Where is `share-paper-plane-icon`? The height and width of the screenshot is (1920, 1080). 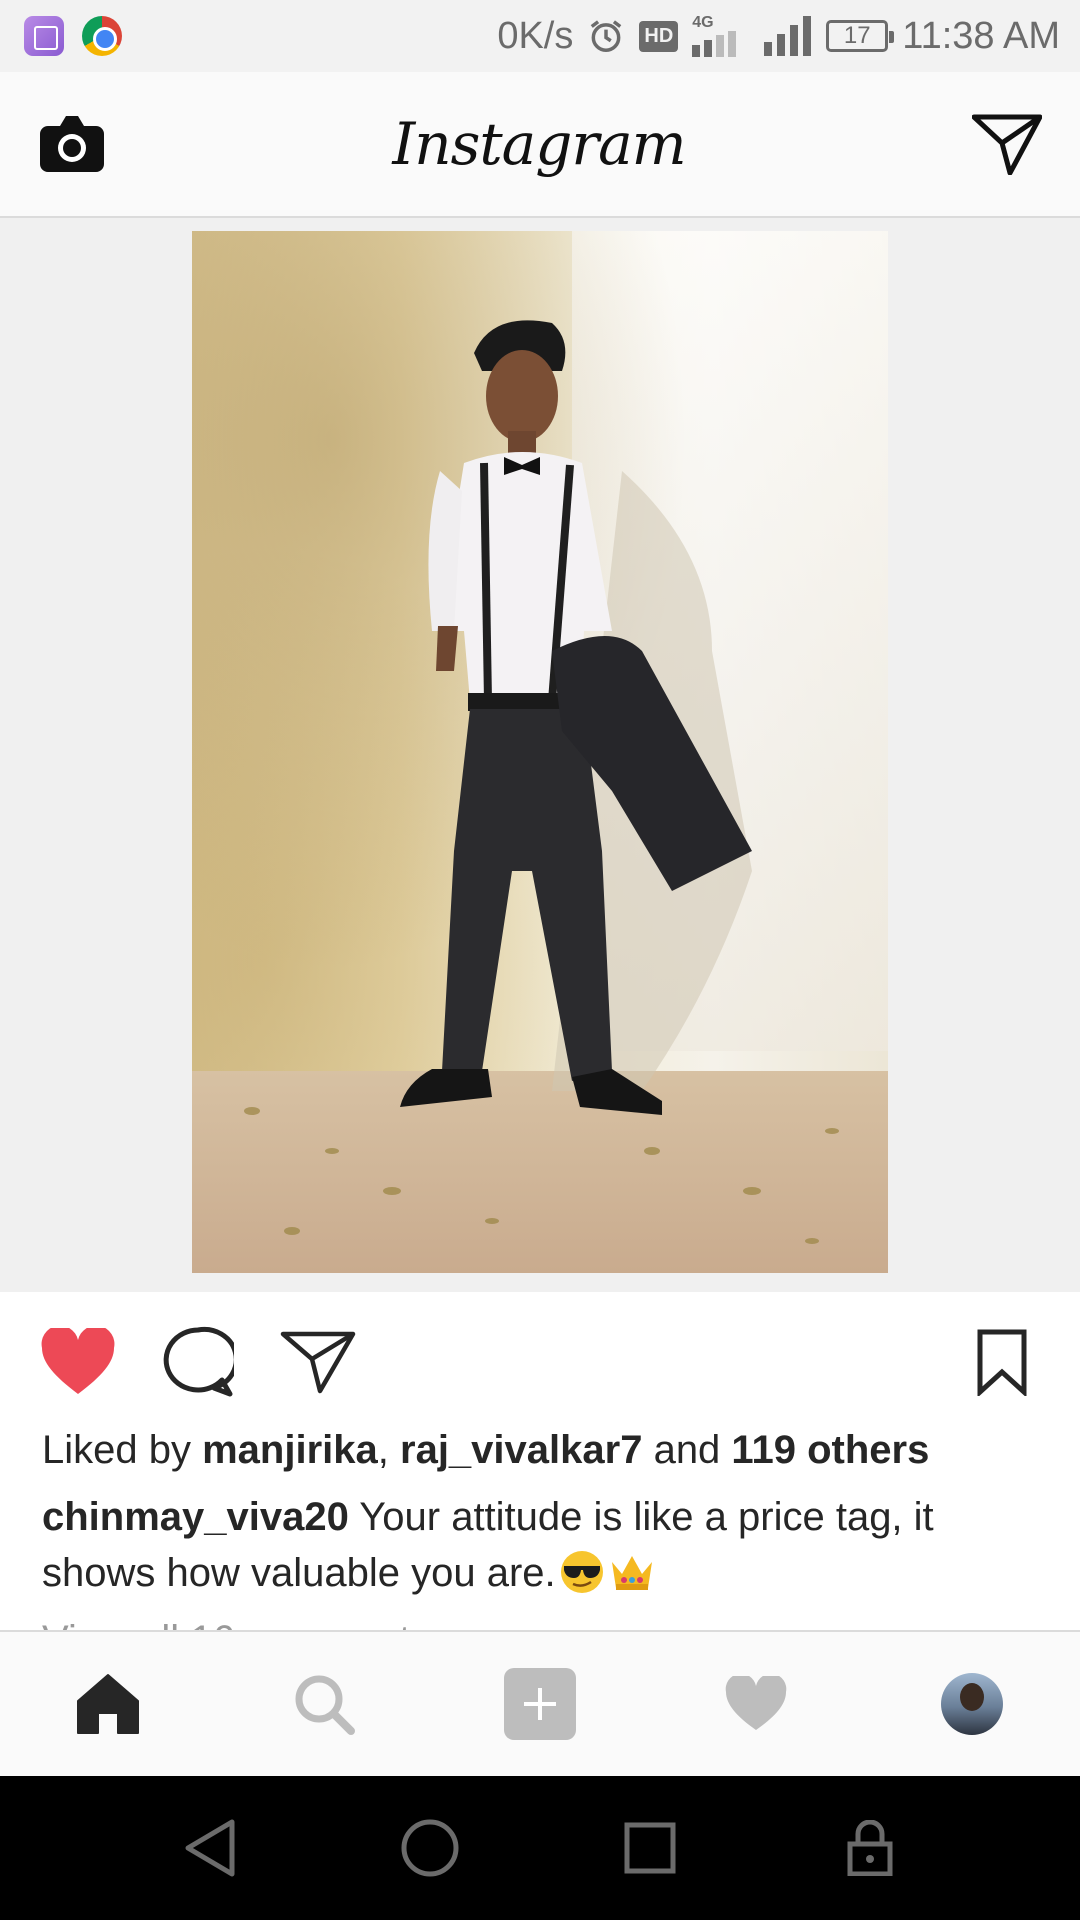
share-paper-plane-icon is located at coordinates (318, 1362).